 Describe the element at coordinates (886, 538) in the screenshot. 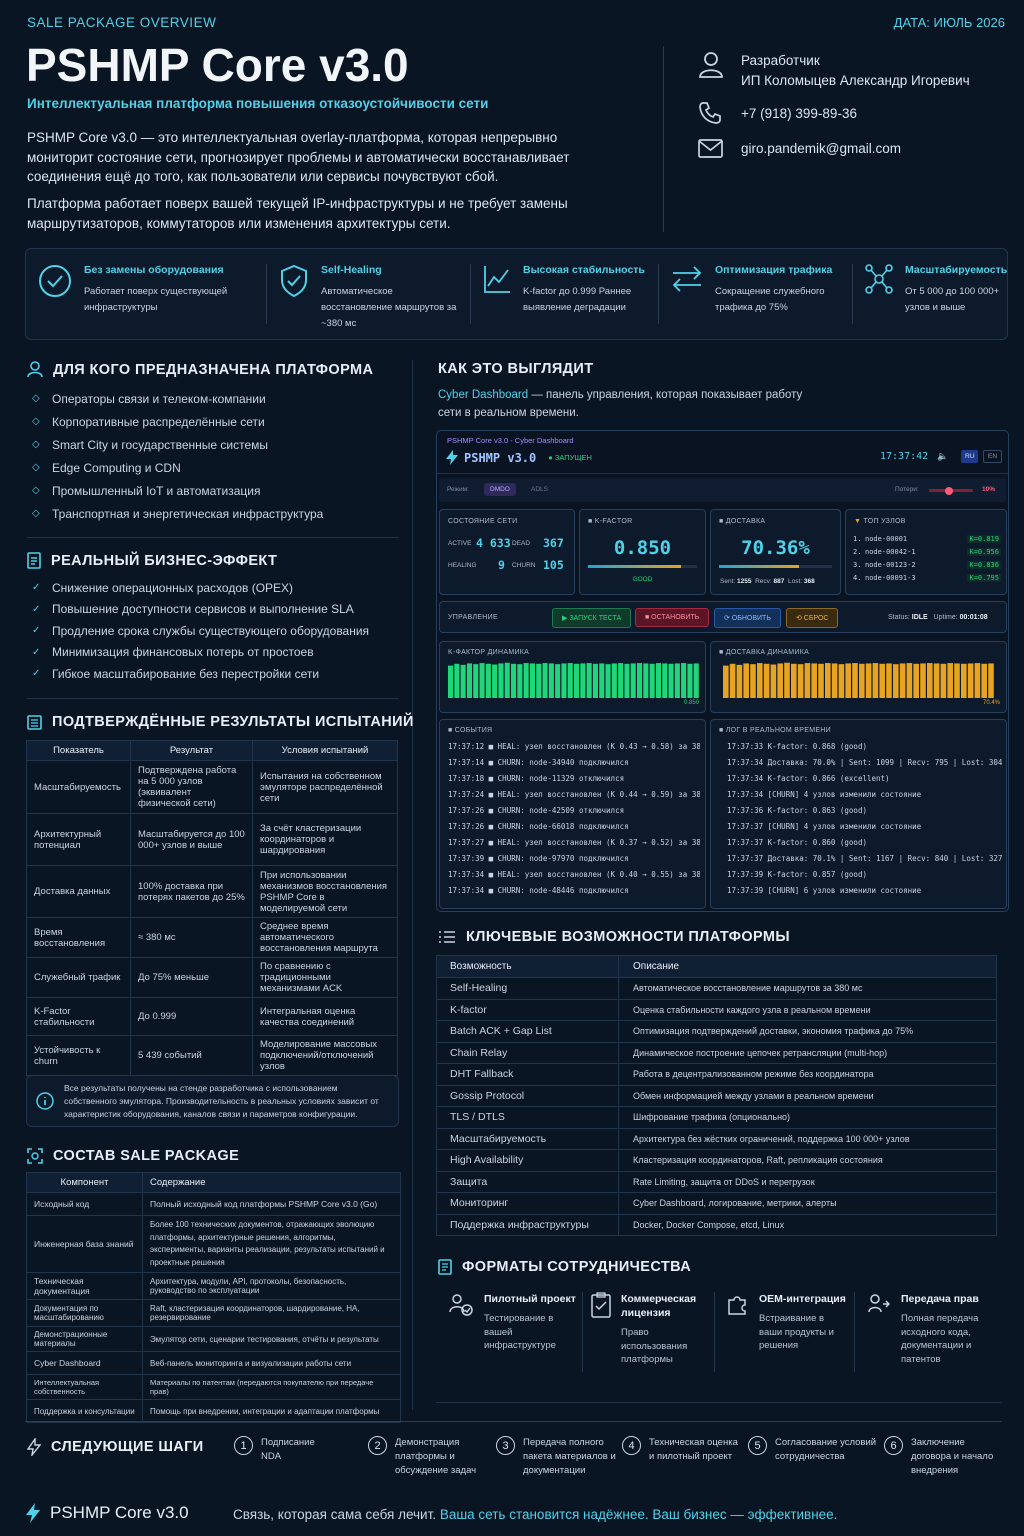

I see `node-id: node-00001` at that location.